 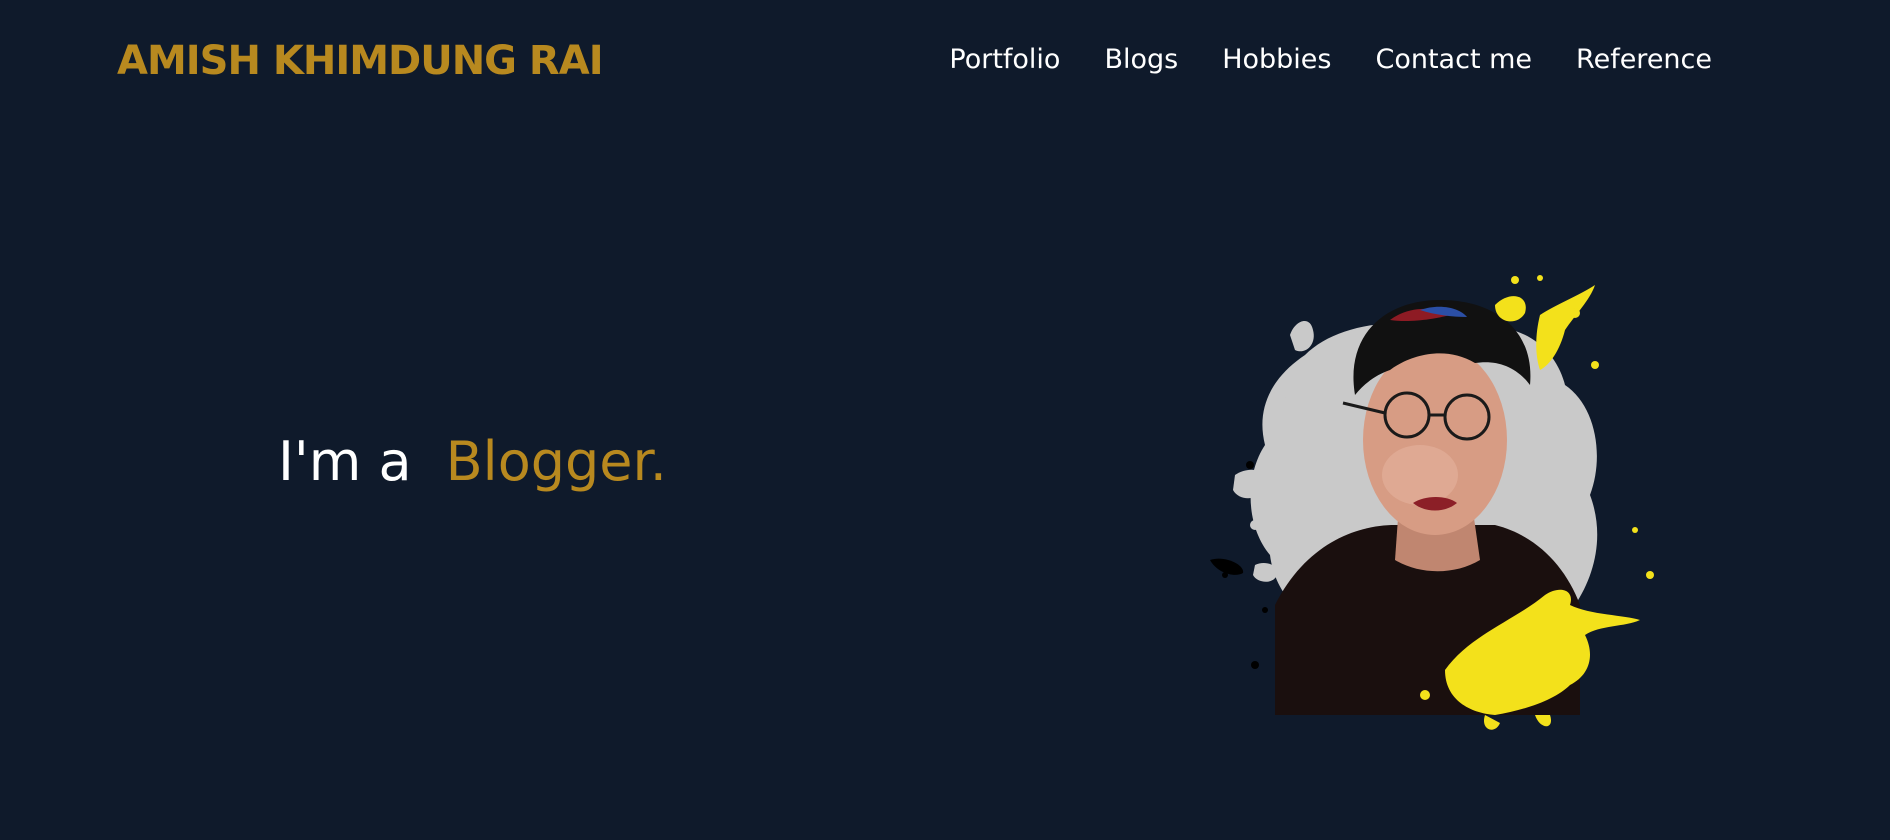 What do you see at coordinates (1453, 59) in the screenshot?
I see `nav-link-contact-me: Contact me` at bounding box center [1453, 59].